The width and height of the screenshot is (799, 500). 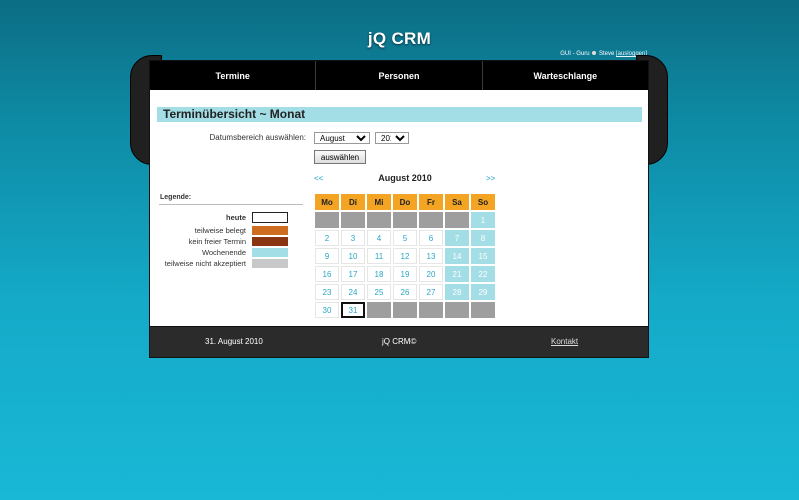 What do you see at coordinates (399, 38) in the screenshot?
I see `app-title: jQ CRM` at bounding box center [399, 38].